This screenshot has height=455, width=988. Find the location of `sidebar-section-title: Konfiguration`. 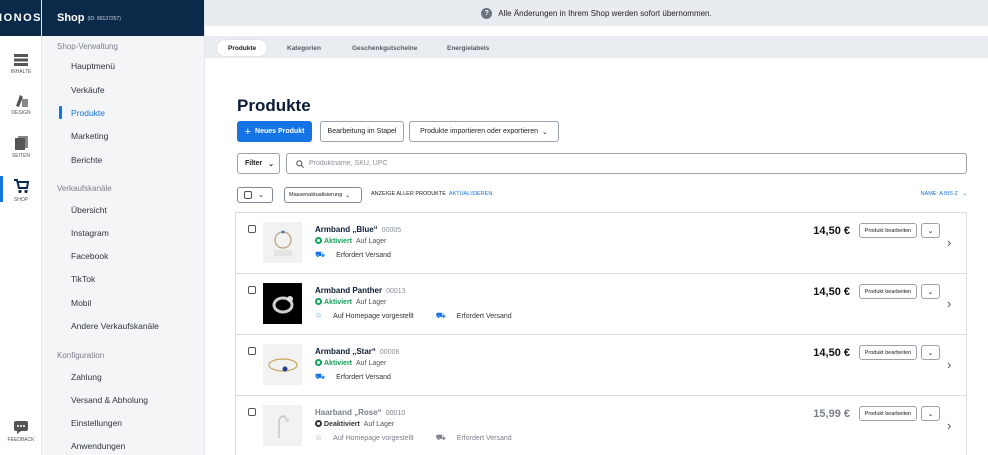

sidebar-section-title: Konfiguration is located at coordinates (81, 355).